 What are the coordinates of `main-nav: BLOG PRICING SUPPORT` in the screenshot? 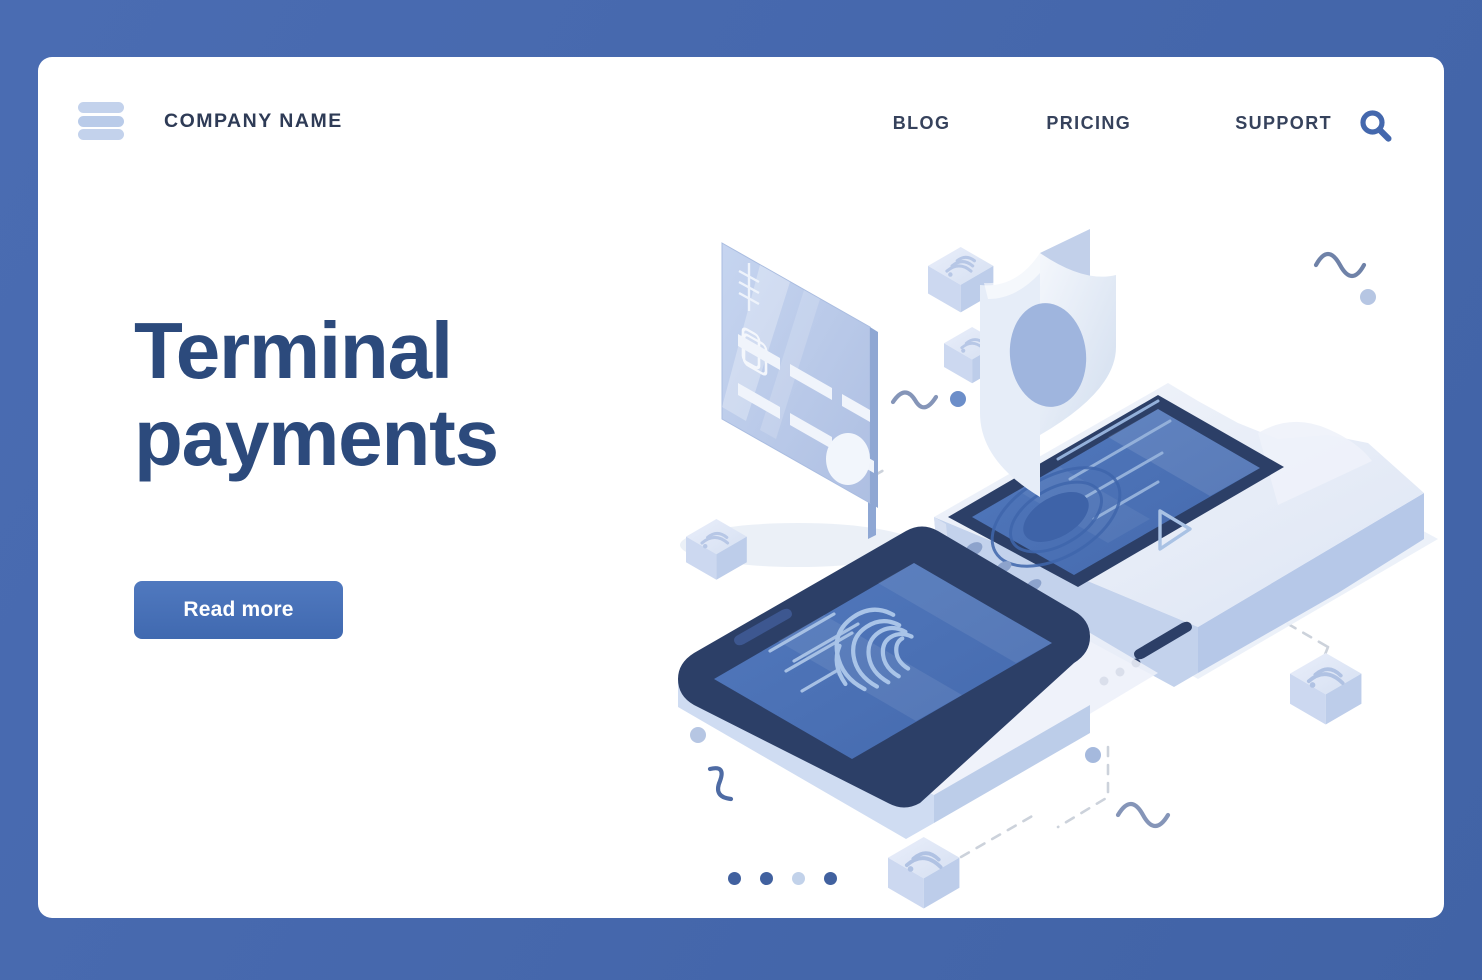 It's located at (1112, 123).